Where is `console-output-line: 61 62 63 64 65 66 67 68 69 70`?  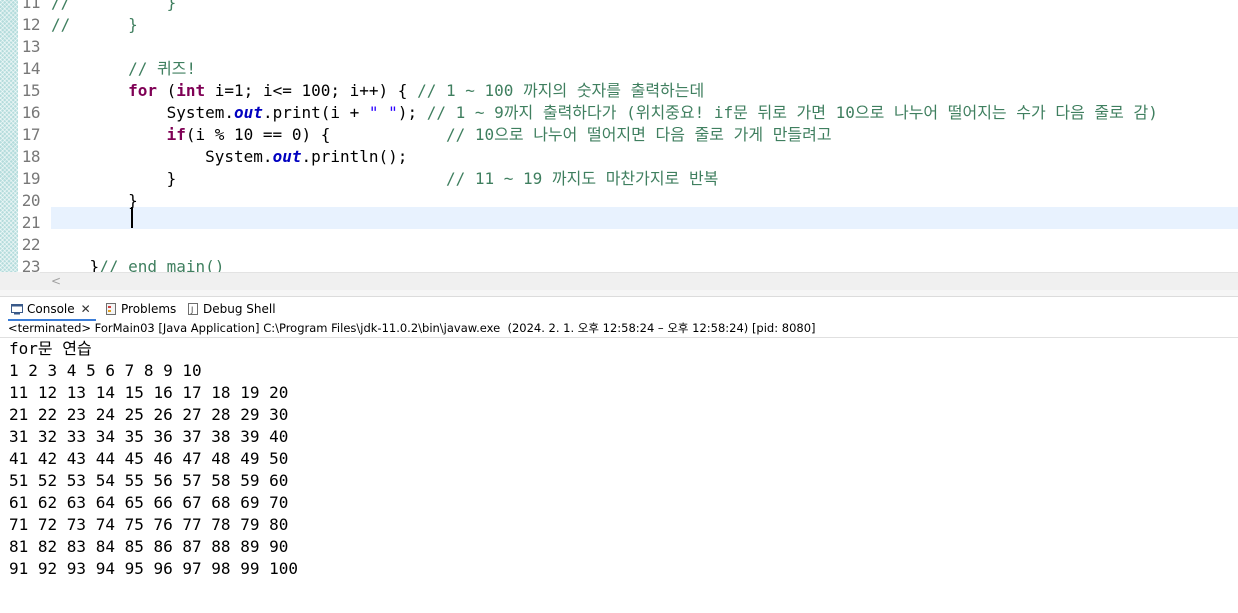
console-output-line: 61 62 63 64 65 66 67 68 69 70 is located at coordinates (153, 502).